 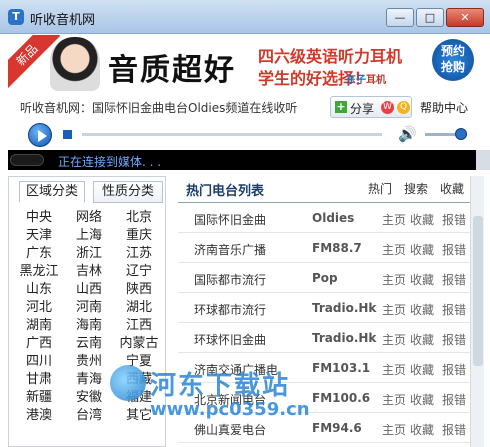 I want to click on status-bar: 正在连接到媒体. . ., so click(x=242, y=160).